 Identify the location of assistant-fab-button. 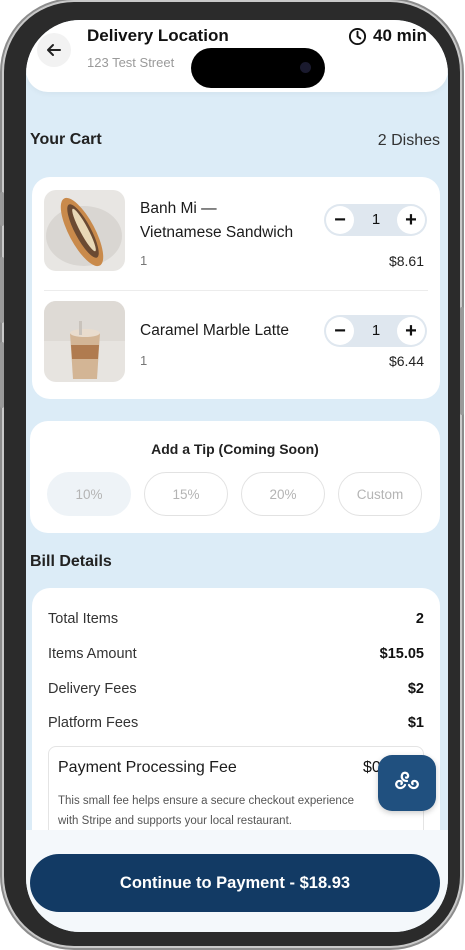
(407, 783).